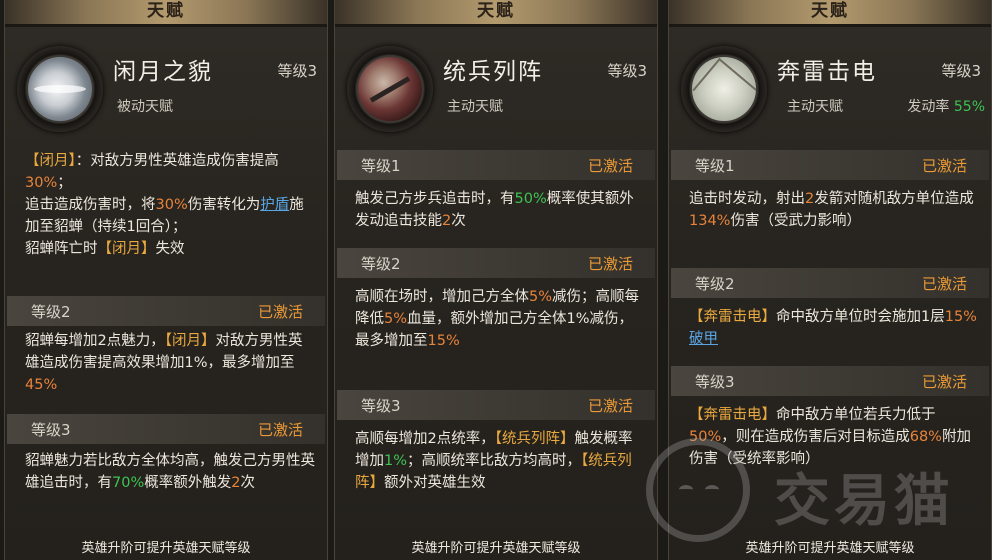  Describe the element at coordinates (145, 107) in the screenshot. I see `talent-type: 被动天赋` at that location.